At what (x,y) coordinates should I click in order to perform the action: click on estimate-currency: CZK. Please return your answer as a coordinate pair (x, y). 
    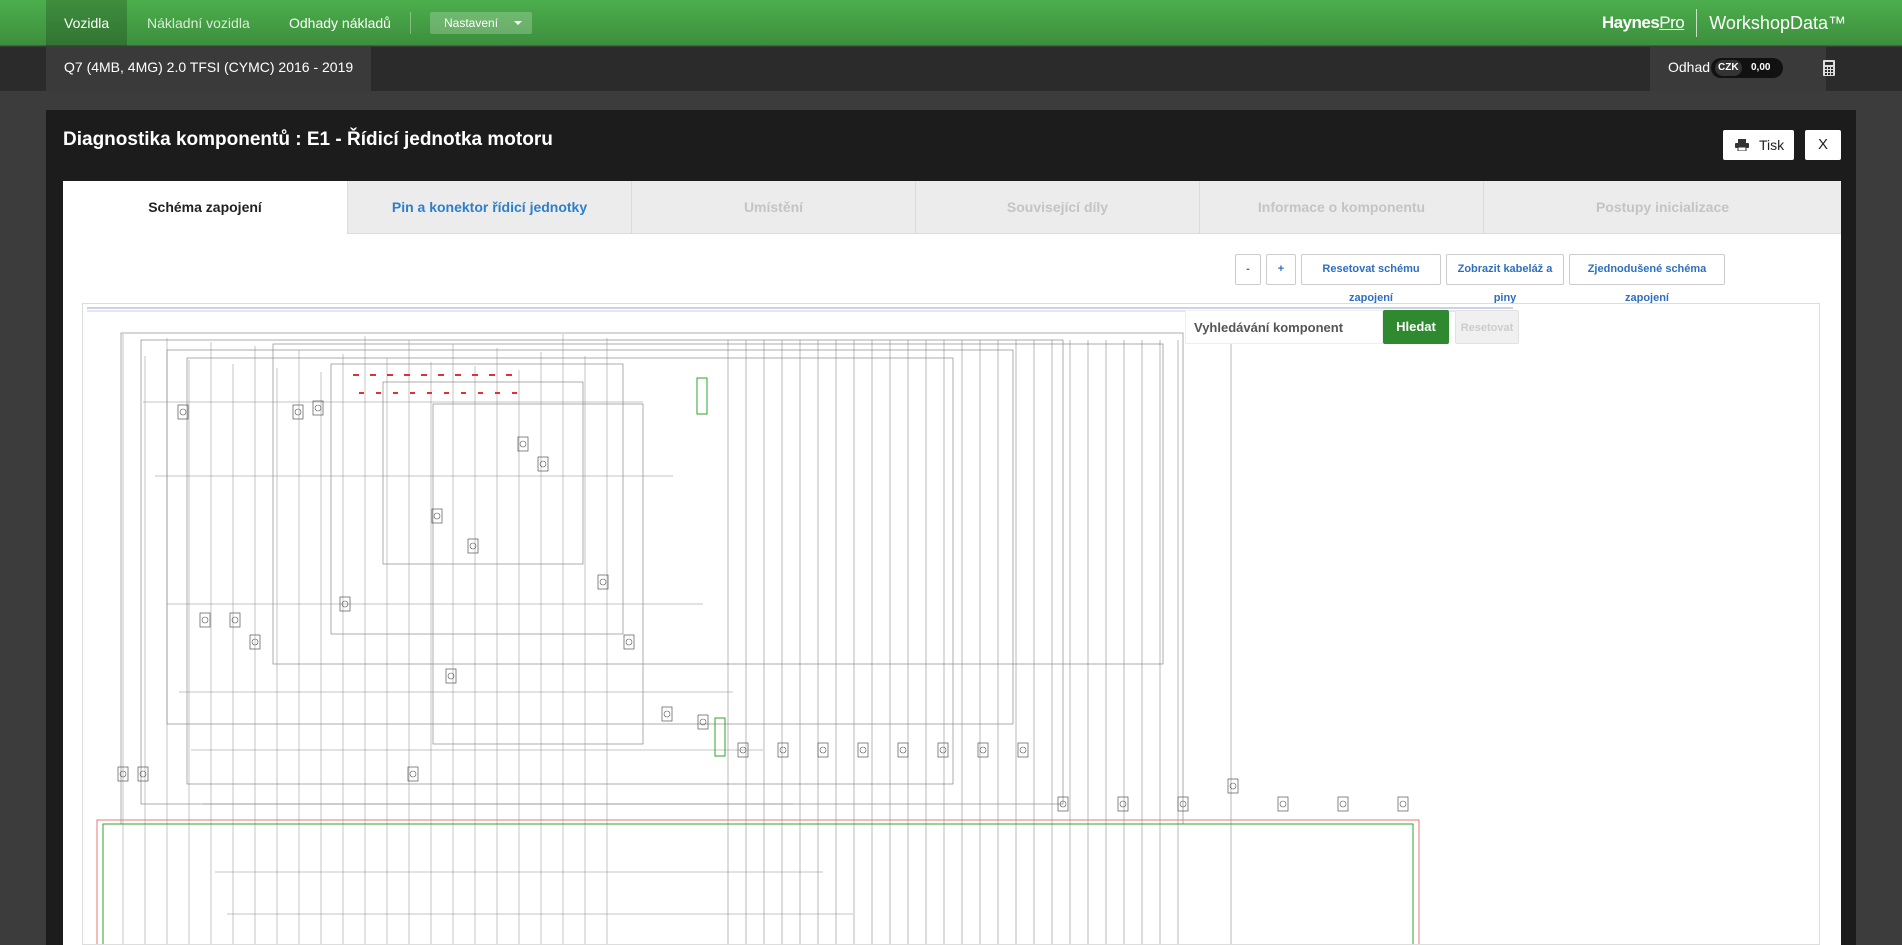
    Looking at the image, I should click on (1728, 68).